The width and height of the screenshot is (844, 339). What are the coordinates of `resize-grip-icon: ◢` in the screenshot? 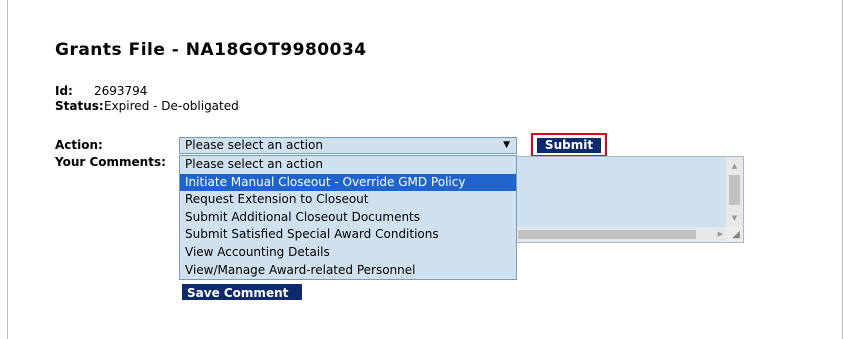 It's located at (734, 234).